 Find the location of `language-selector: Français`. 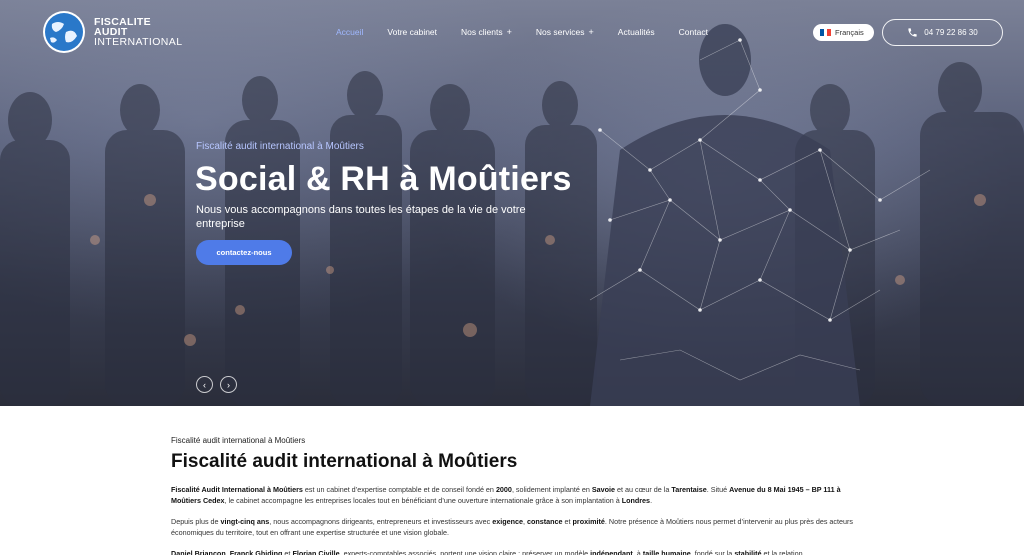

language-selector: Français is located at coordinates (843, 32).